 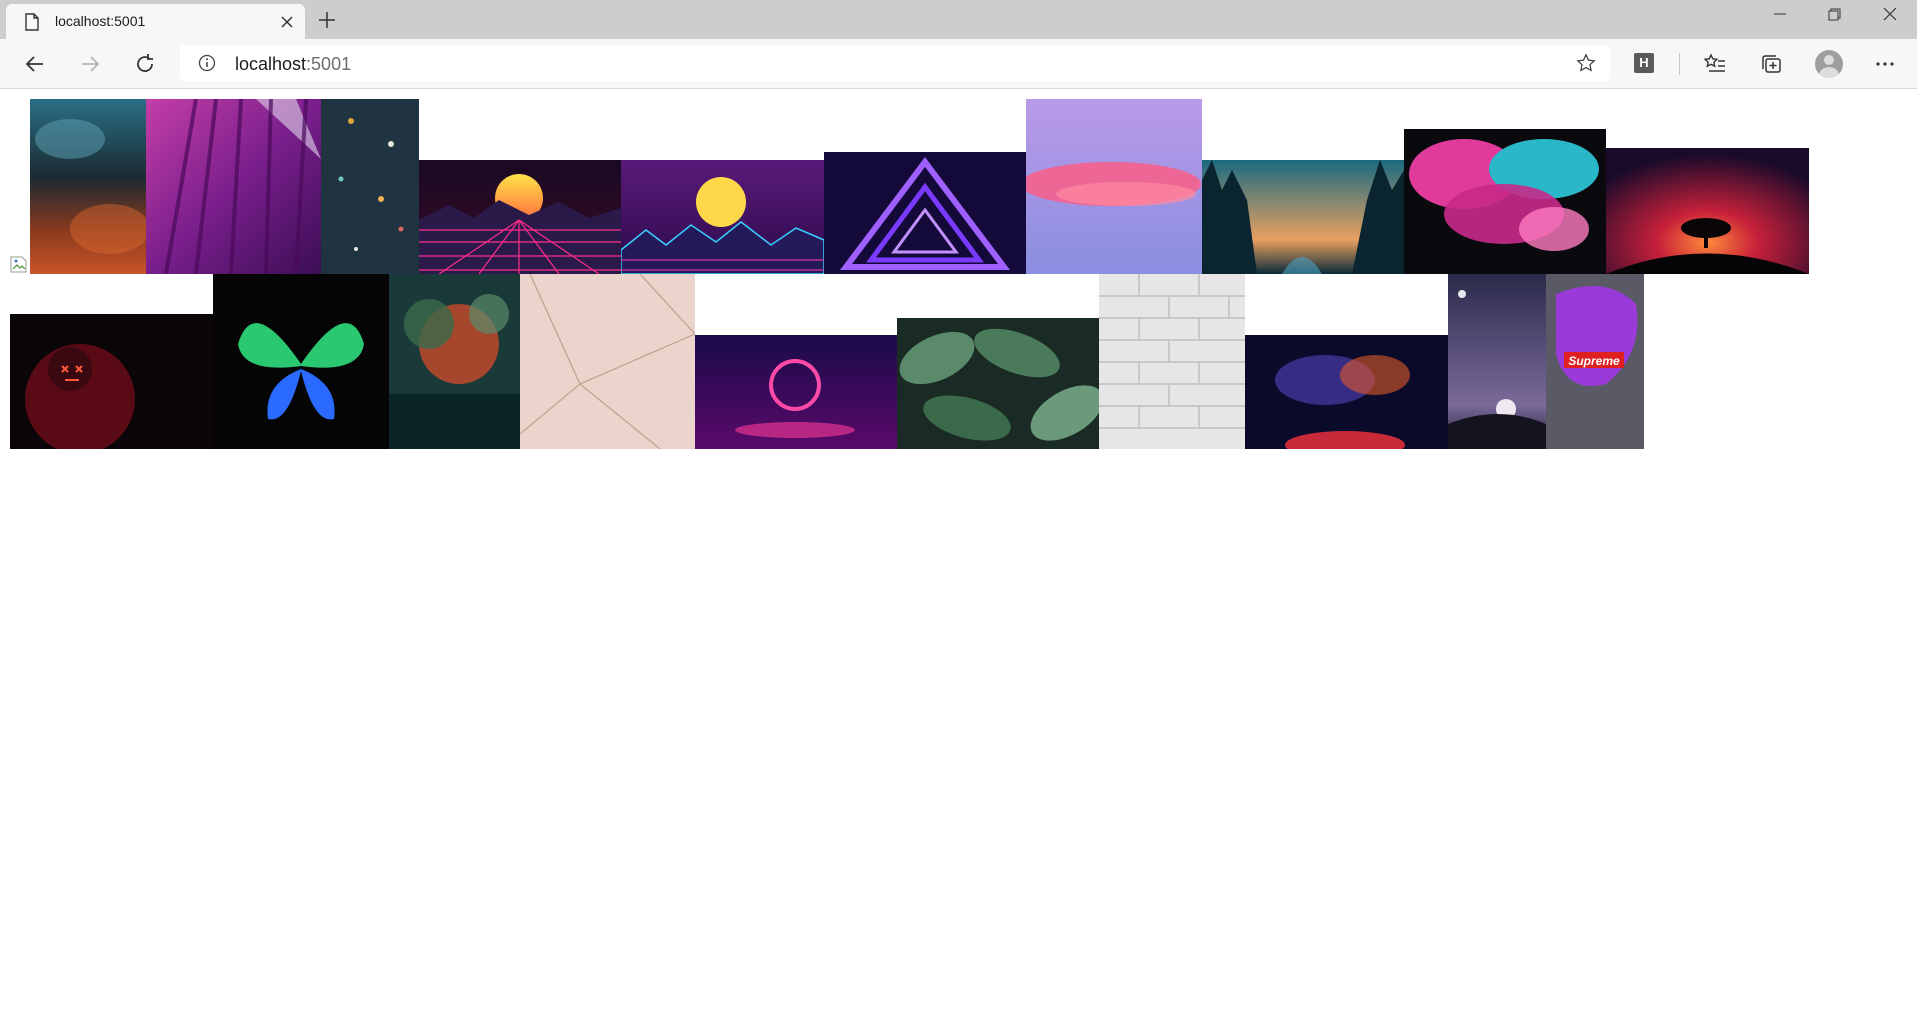 What do you see at coordinates (327, 20) in the screenshot?
I see `plus-icon` at bounding box center [327, 20].